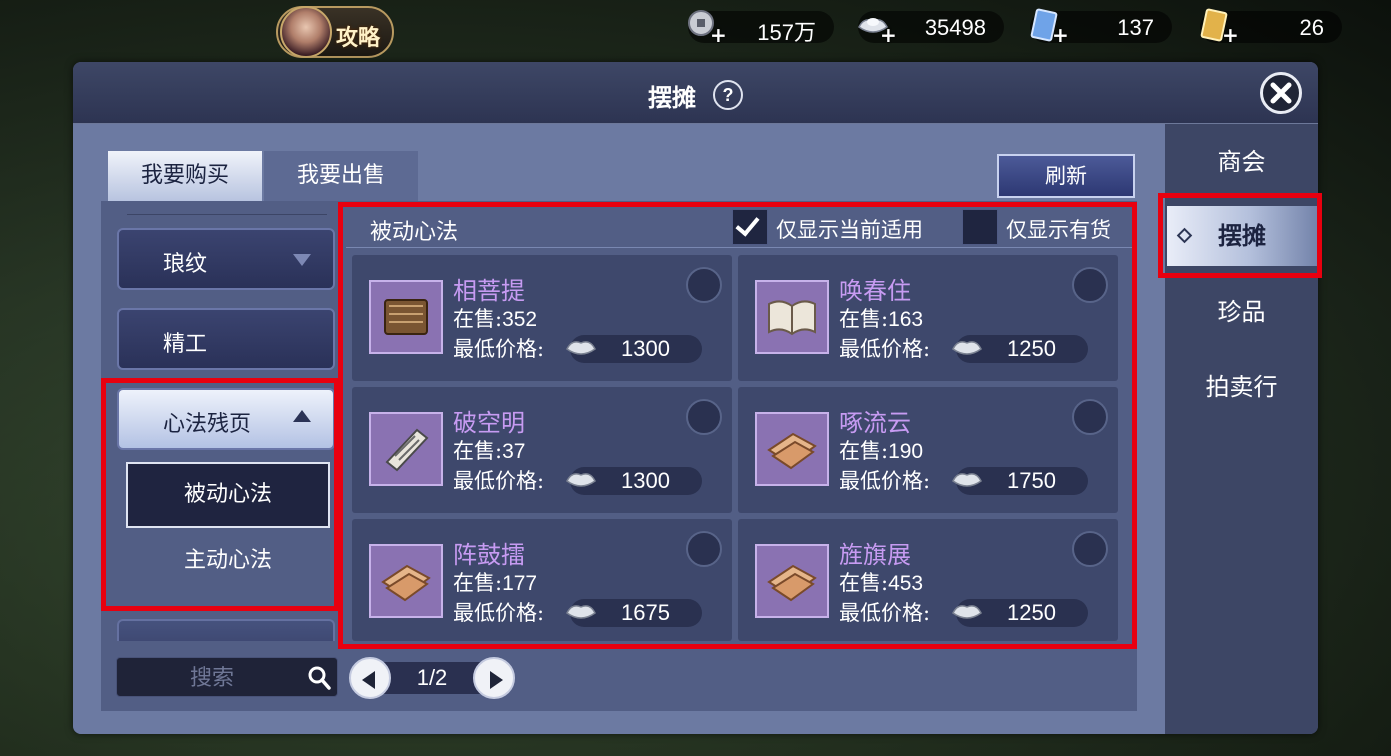 This screenshot has width=1391, height=756. Describe the element at coordinates (1066, 176) in the screenshot. I see `refresh-button: 刷新` at that location.